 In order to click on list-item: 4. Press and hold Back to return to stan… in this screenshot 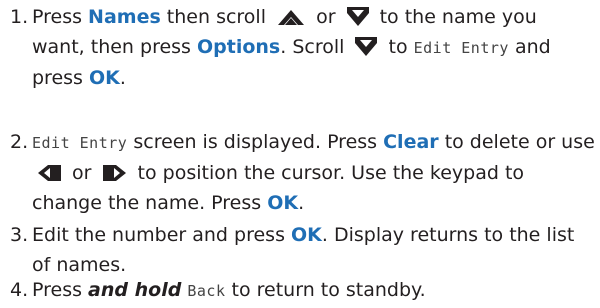, I will do `click(302, 290)`.